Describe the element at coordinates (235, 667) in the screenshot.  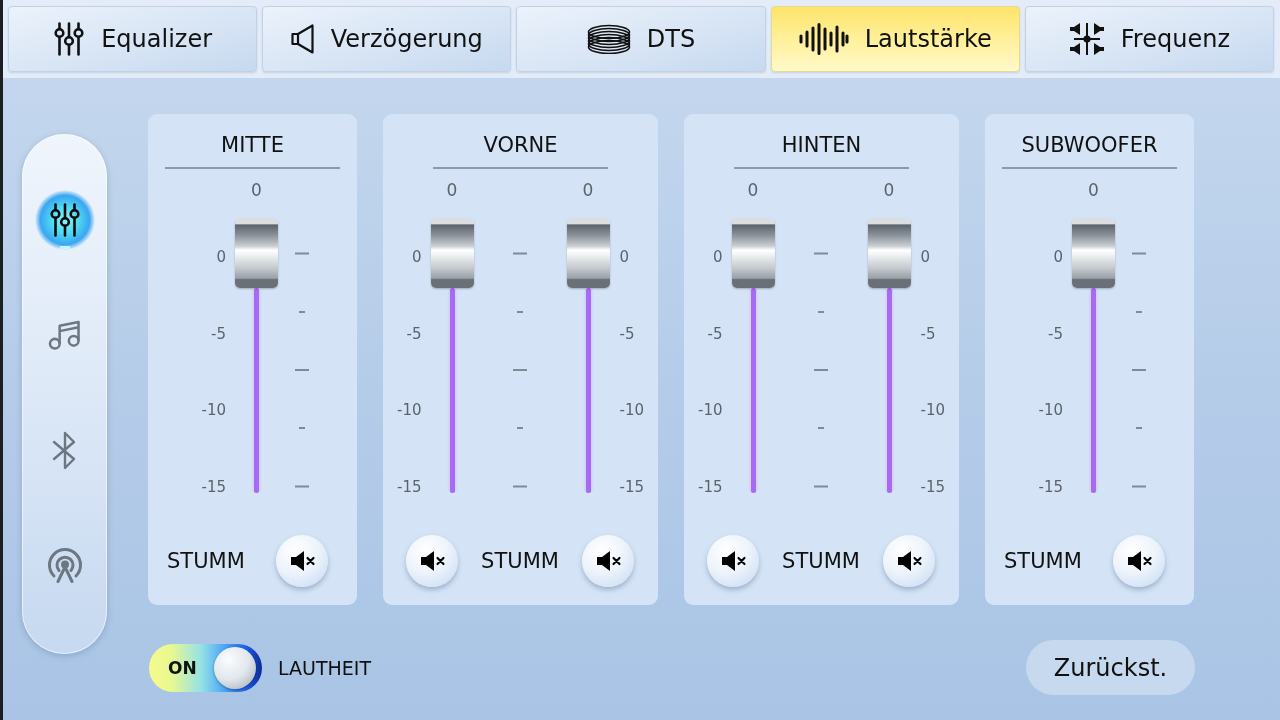
I see `toggle-knob-icon` at that location.